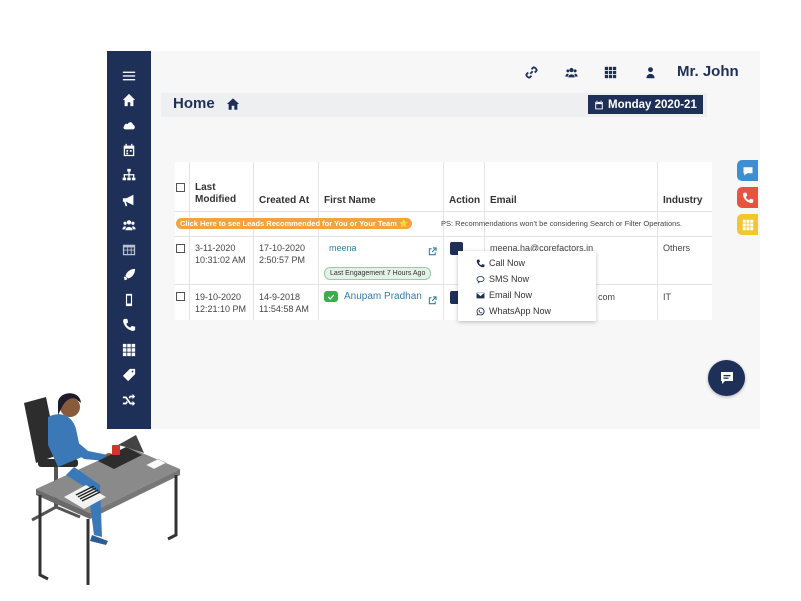 This screenshot has height=601, width=801. What do you see at coordinates (531, 72) in the screenshot?
I see `link-icon` at bounding box center [531, 72].